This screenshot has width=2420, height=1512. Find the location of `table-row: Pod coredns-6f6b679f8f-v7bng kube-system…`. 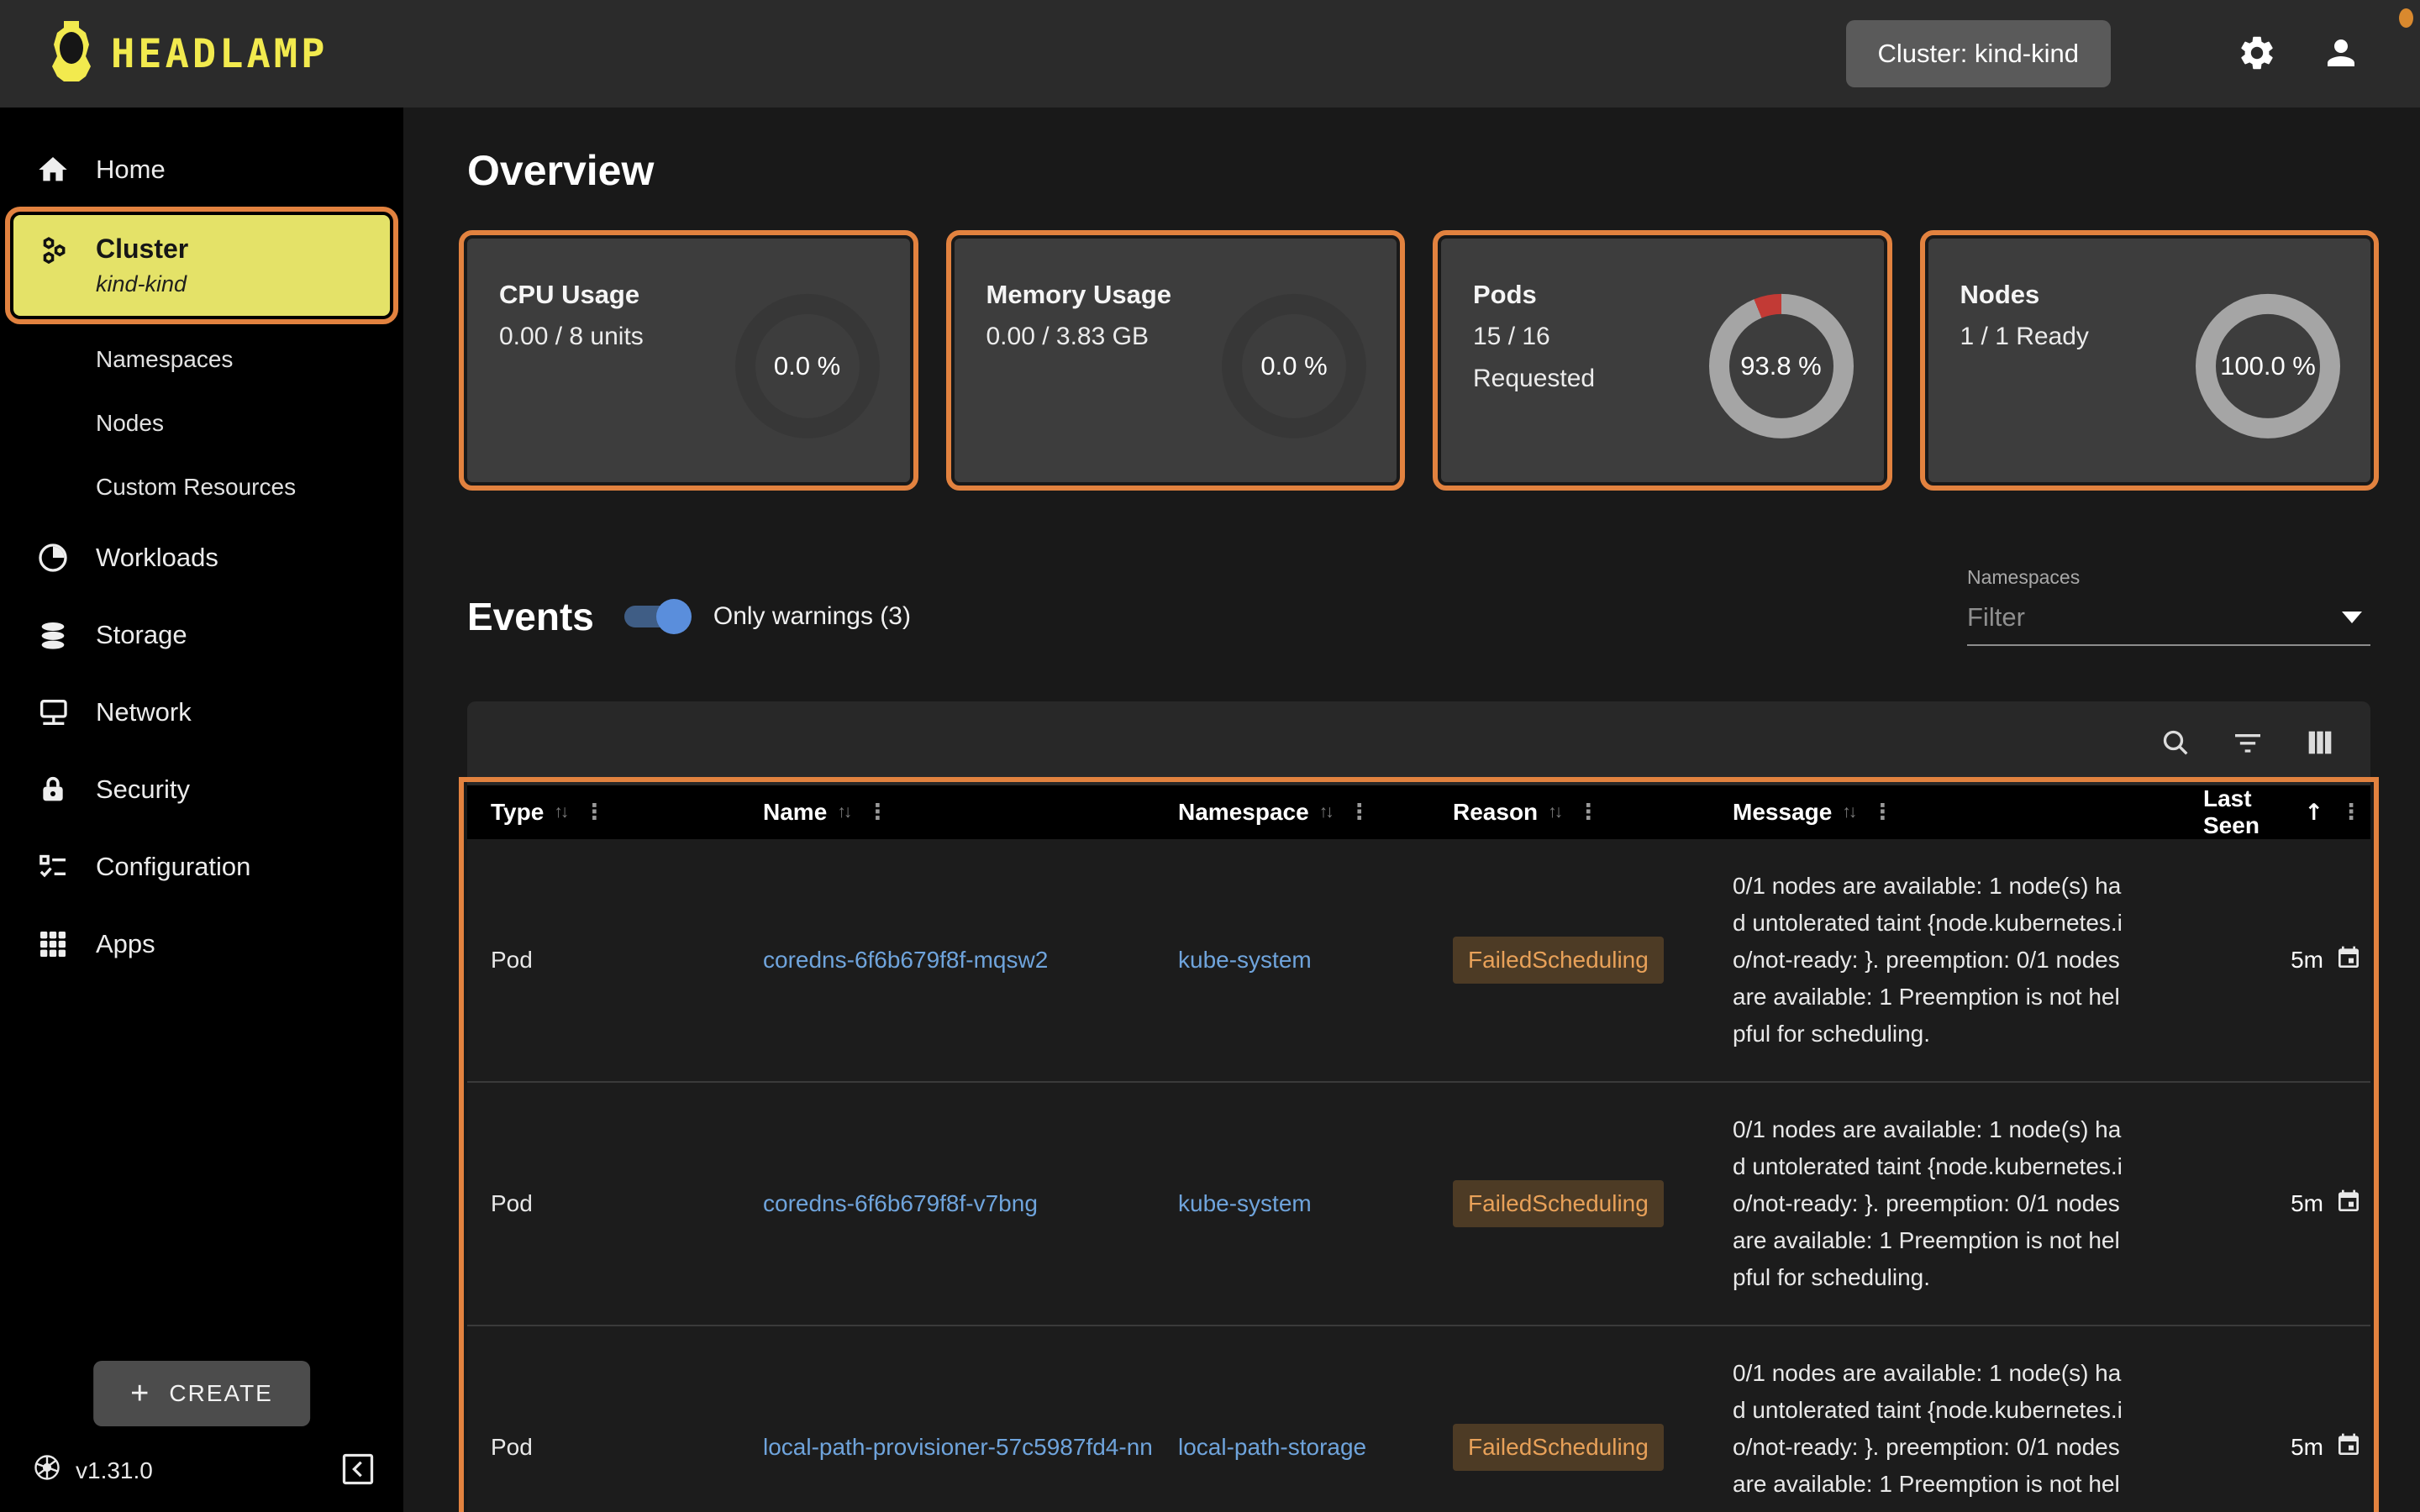

table-row: Pod coredns-6f6b679f8f-v7bng kube-system… is located at coordinates (1418, 1203).